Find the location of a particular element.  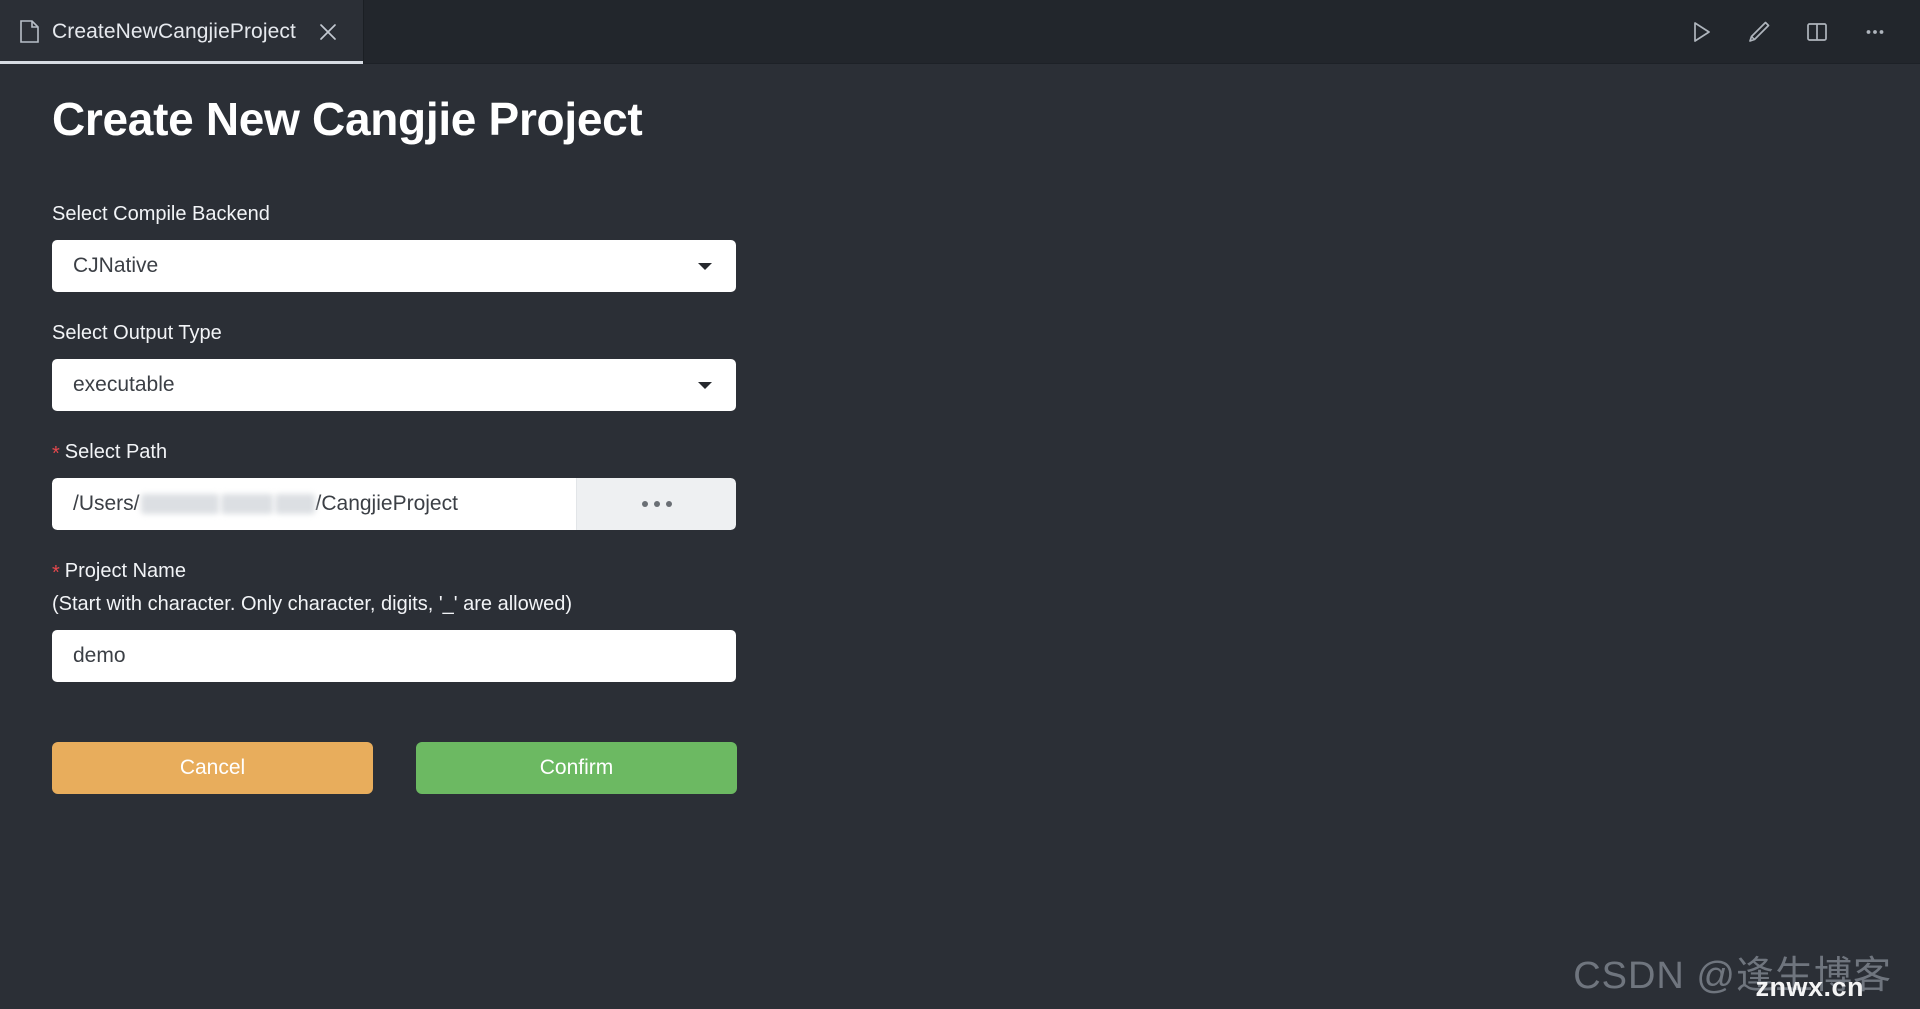

browse-path-button is located at coordinates (656, 504).